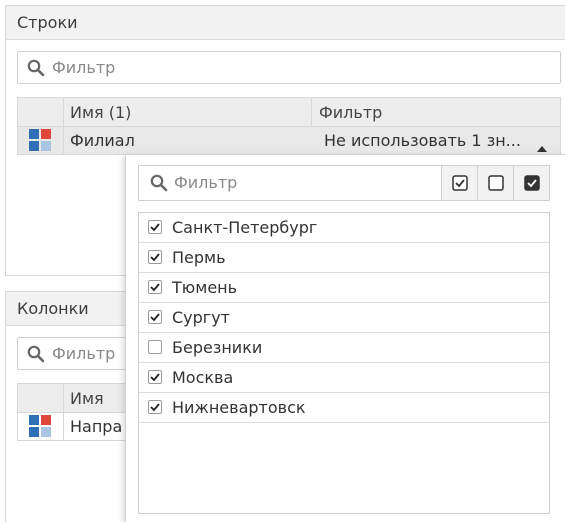 Image resolution: width=565 pixels, height=522 pixels. I want to click on deselect-all-button, so click(495, 183).